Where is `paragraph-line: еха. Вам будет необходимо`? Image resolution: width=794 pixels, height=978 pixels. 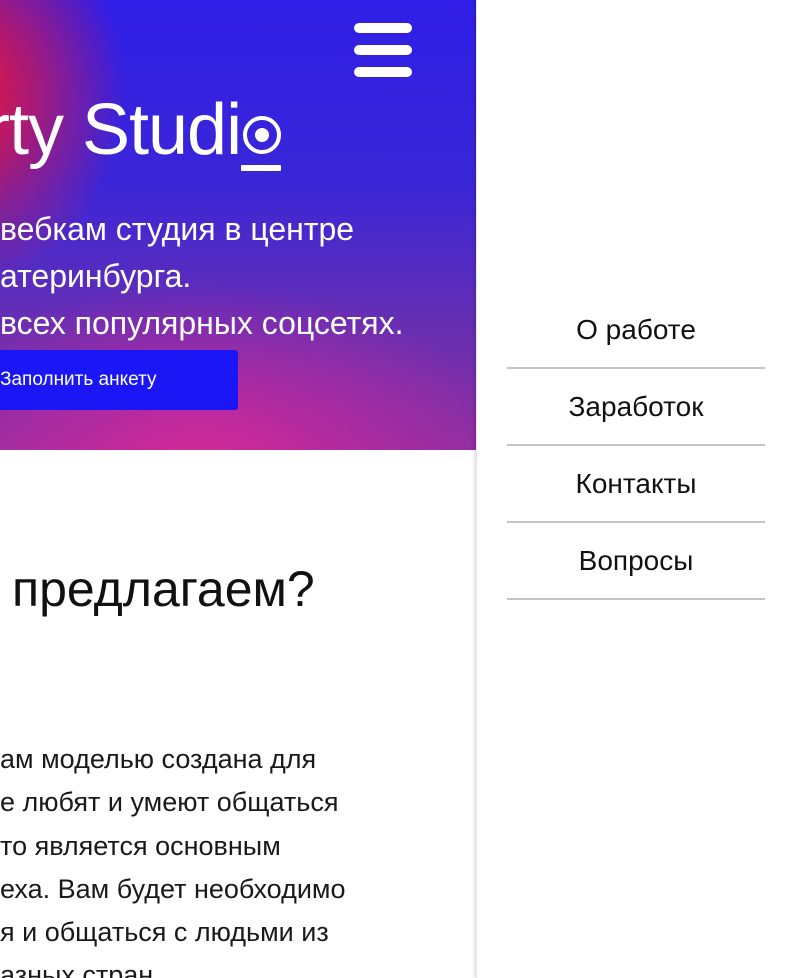 paragraph-line: еха. Вам будет необходимо is located at coordinates (173, 888).